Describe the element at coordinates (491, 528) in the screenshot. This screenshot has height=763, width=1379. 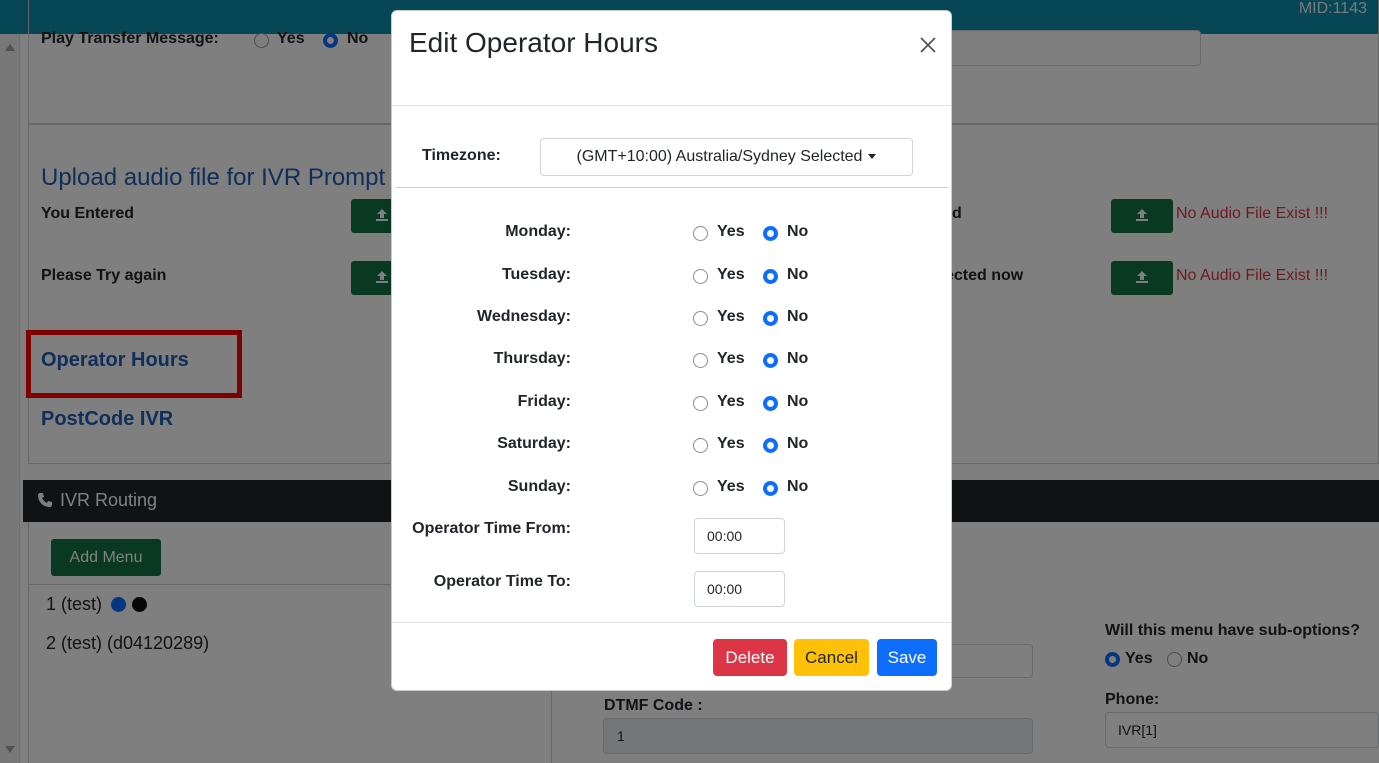
I see `time-from-label: Operator Time From:` at that location.